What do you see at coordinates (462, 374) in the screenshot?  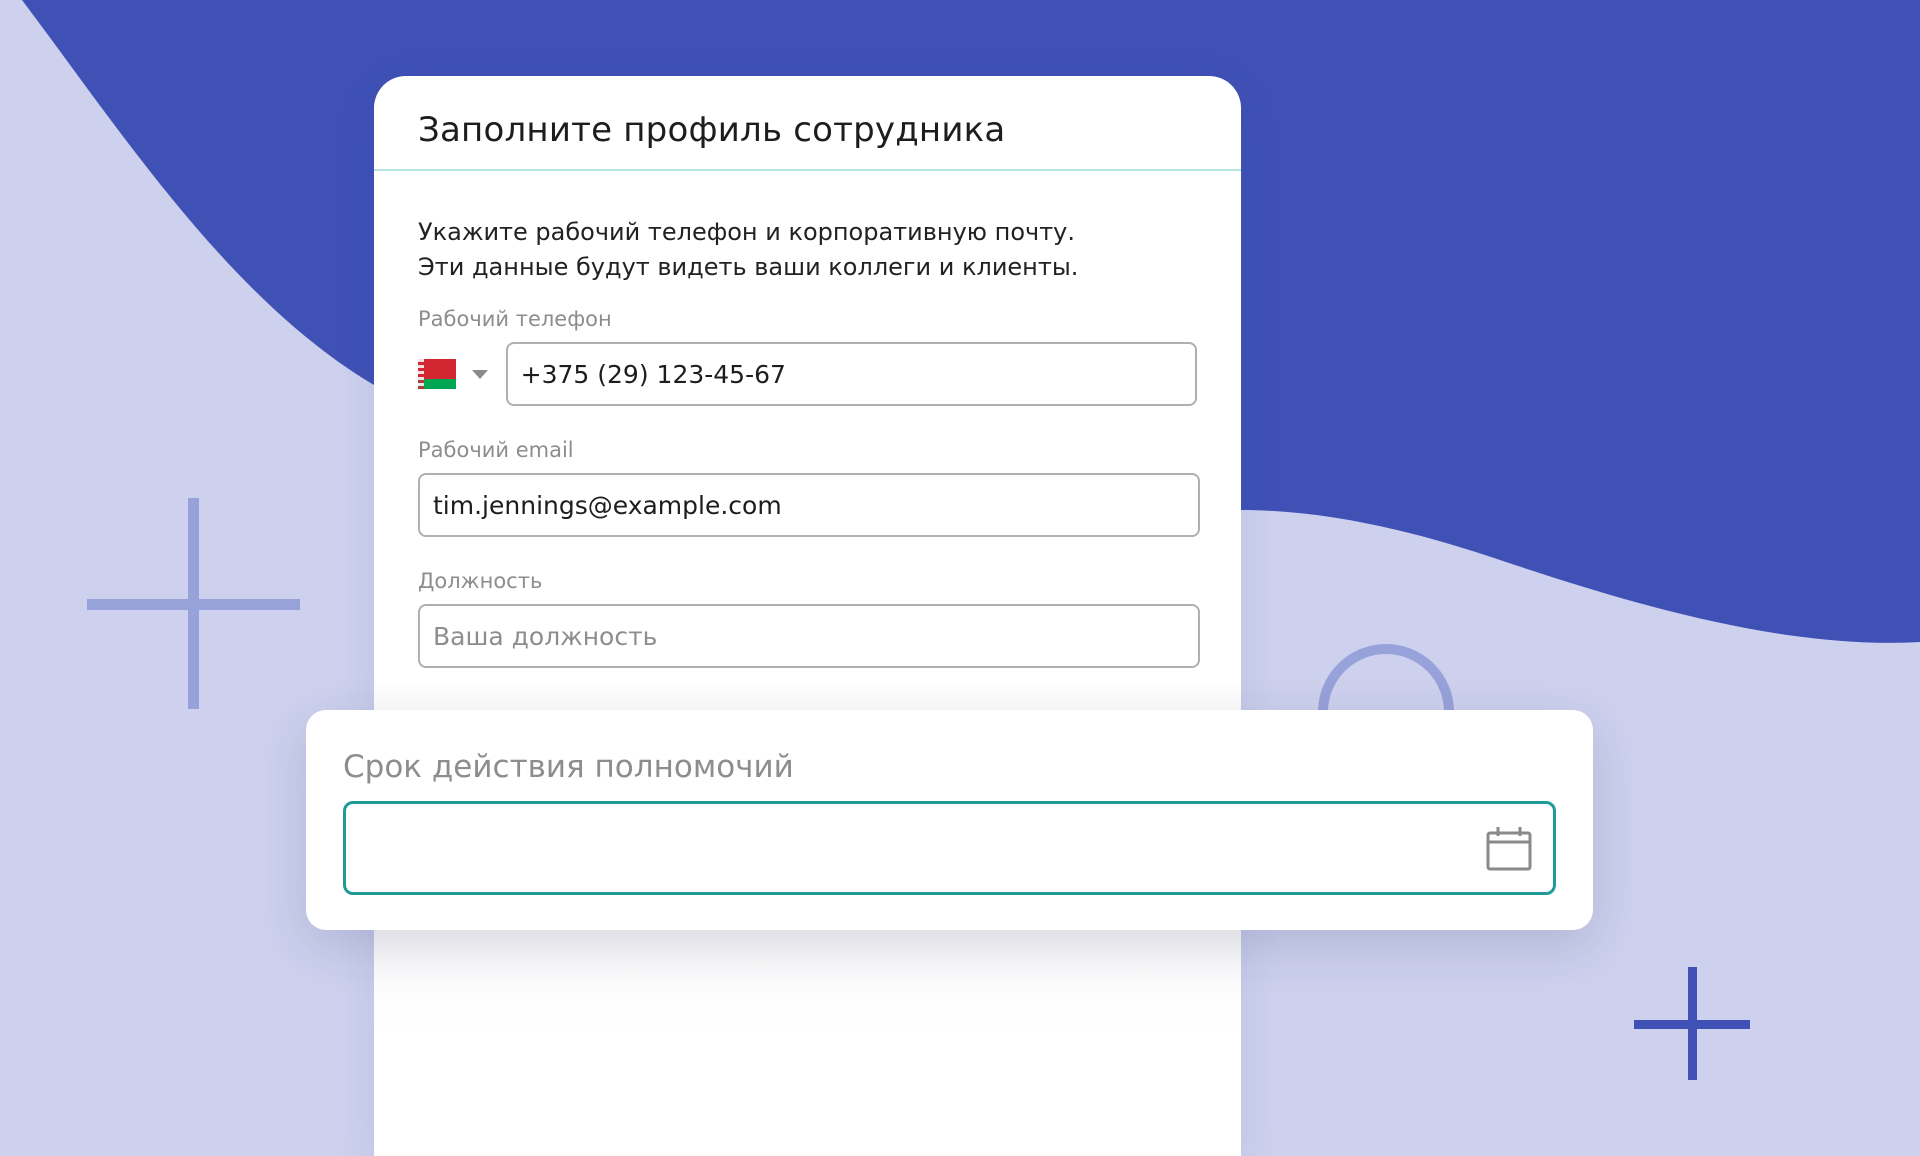 I see `country-code-select` at bounding box center [462, 374].